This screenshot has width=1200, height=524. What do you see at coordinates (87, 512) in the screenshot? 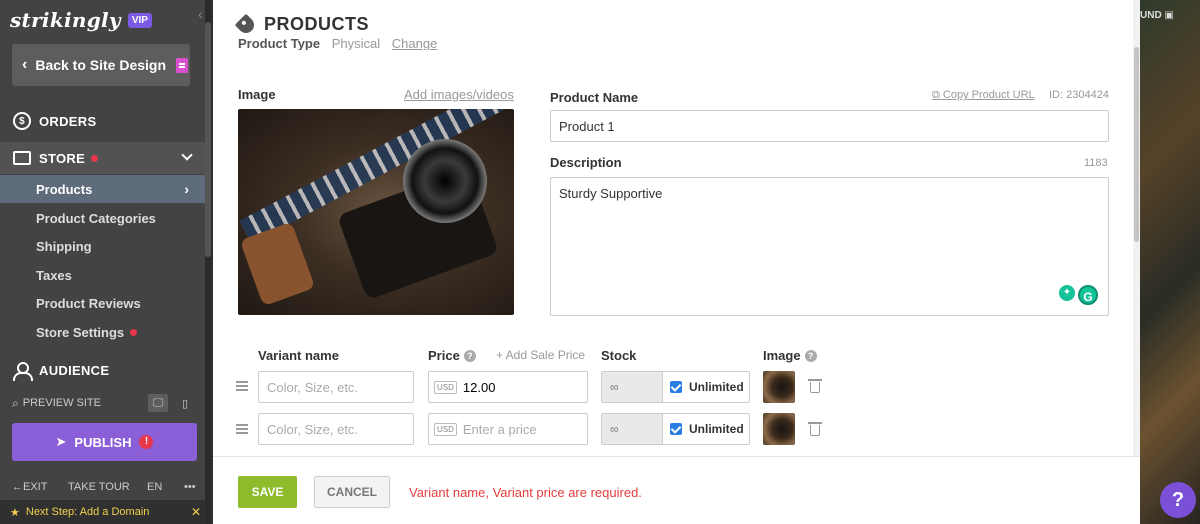
I see `next-step-label: Next Step: Add a Domain` at bounding box center [87, 512].